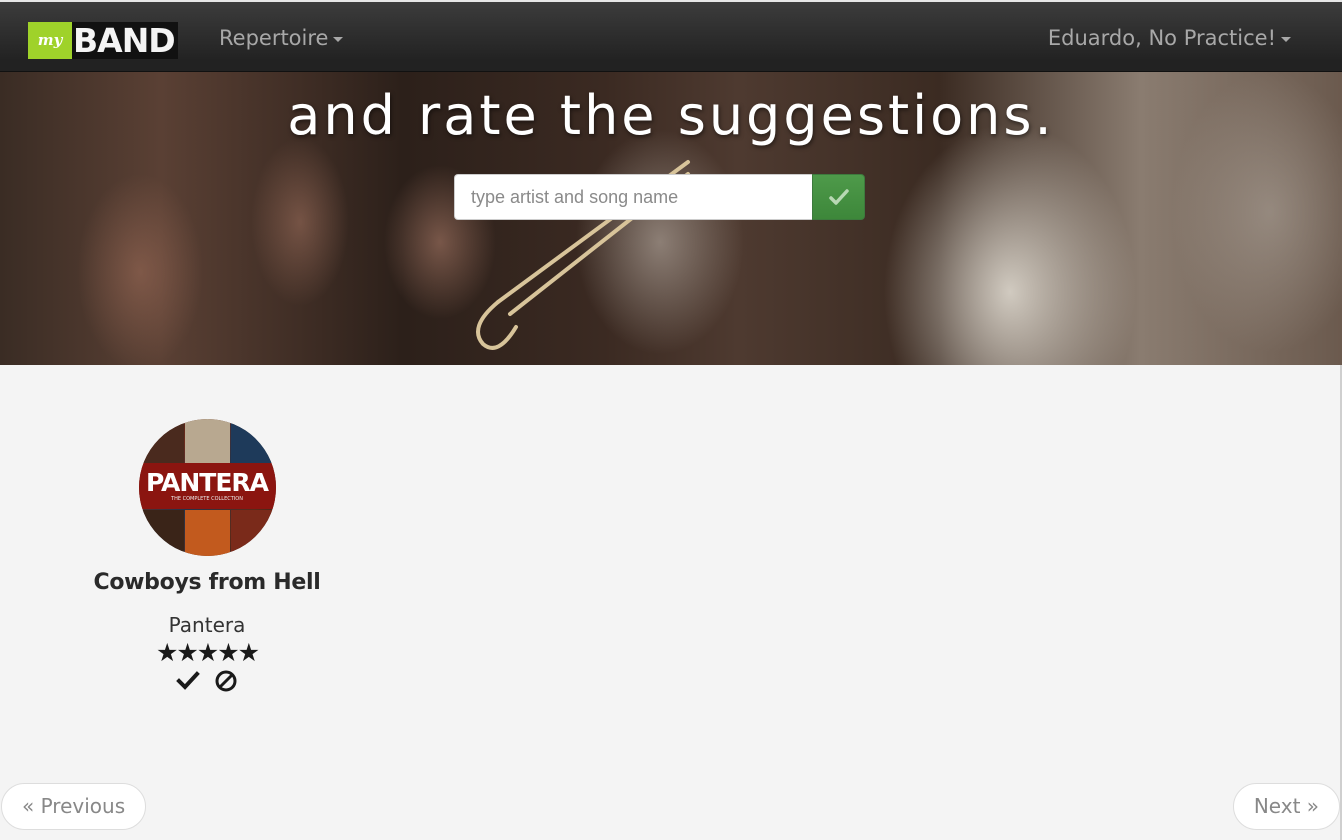 This screenshot has width=1342, height=840. What do you see at coordinates (1161, 38) in the screenshot?
I see `user-label: Eduardo, No Practice!` at bounding box center [1161, 38].